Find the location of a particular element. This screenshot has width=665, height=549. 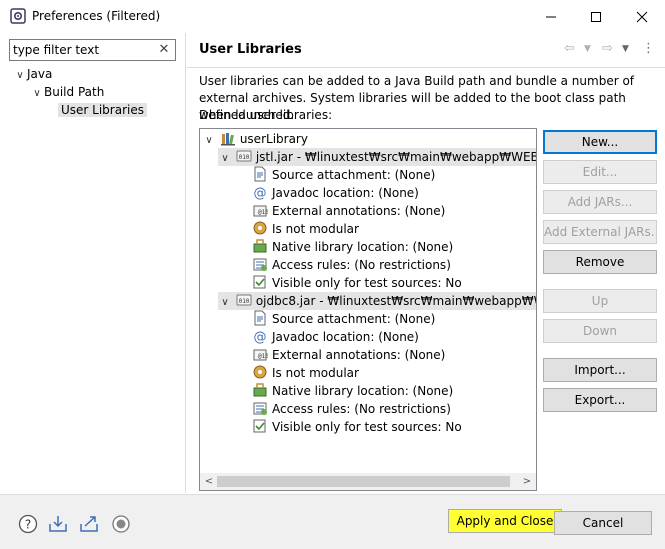

module-icon is located at coordinates (260, 228).